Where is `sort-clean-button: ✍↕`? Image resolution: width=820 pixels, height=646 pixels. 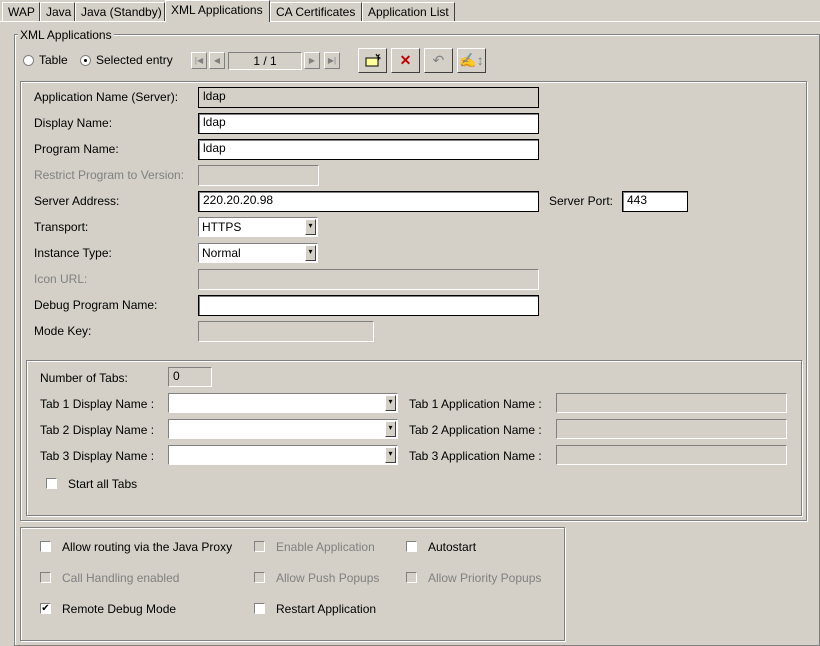 sort-clean-button: ✍↕ is located at coordinates (471, 60).